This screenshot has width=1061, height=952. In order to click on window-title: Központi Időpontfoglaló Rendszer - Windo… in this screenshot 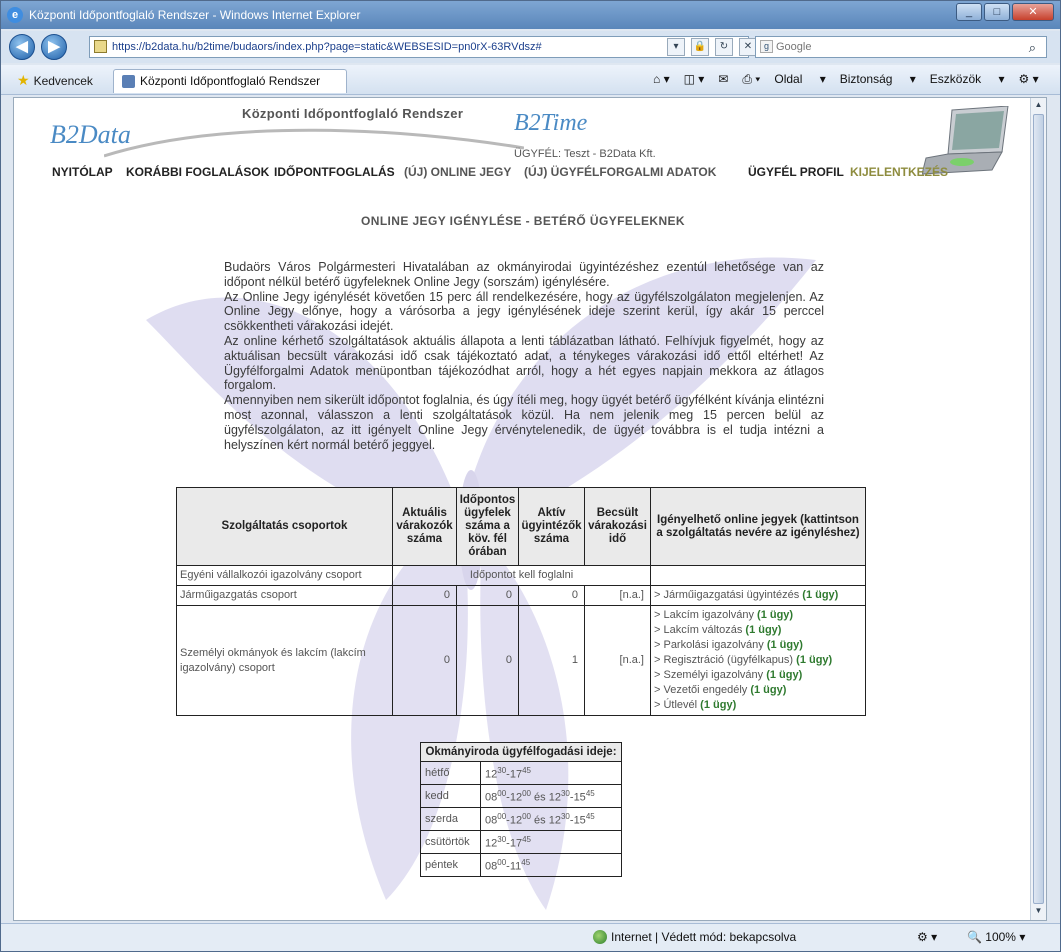, I will do `click(195, 15)`.